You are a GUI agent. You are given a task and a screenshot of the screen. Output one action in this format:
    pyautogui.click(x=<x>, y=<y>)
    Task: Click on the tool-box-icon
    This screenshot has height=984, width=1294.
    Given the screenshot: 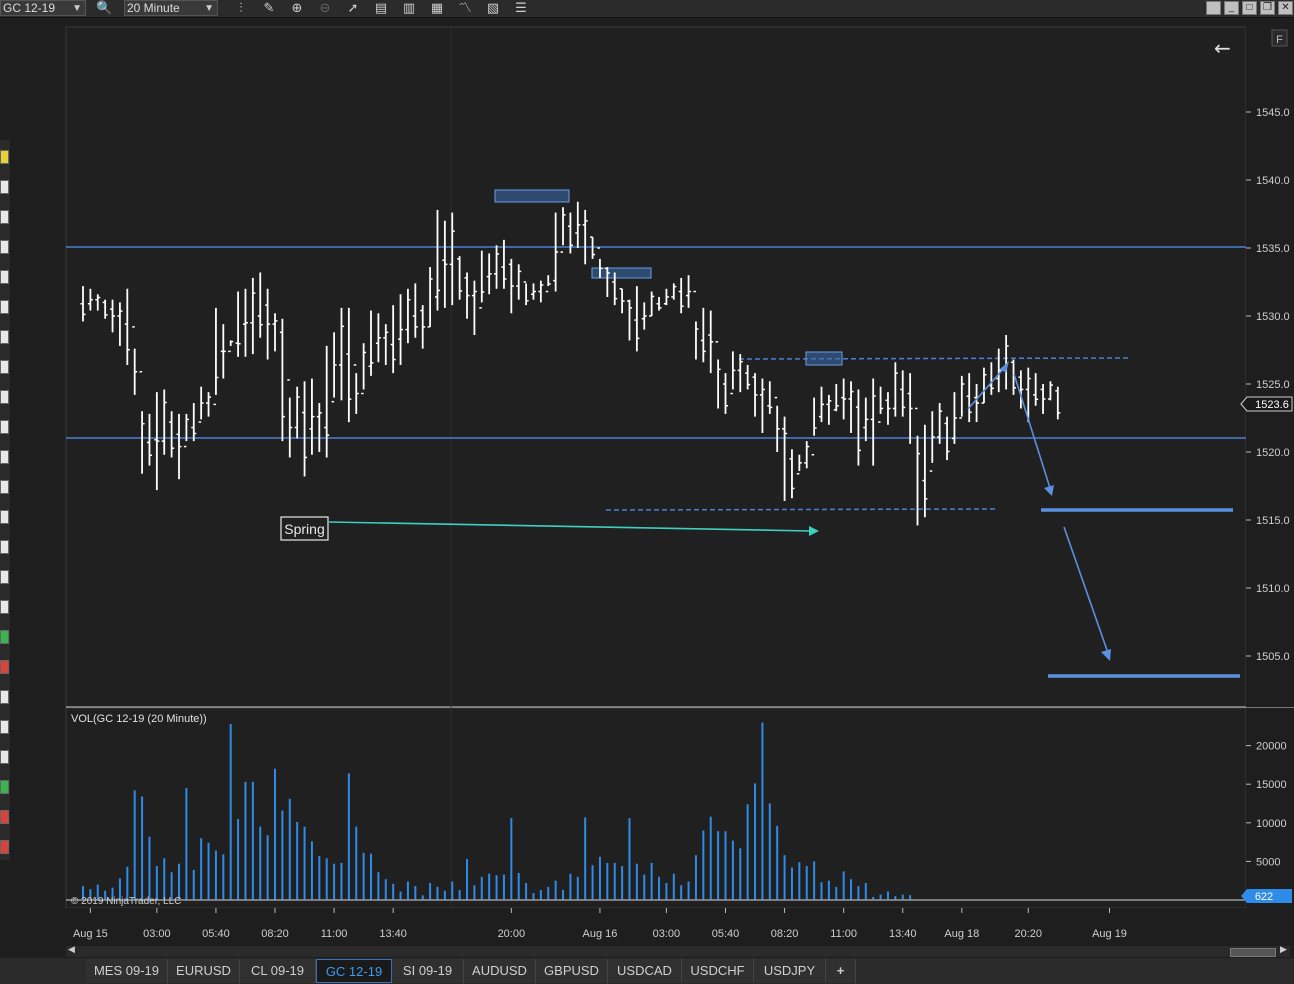 What is the action you would take?
    pyautogui.click(x=4, y=217)
    